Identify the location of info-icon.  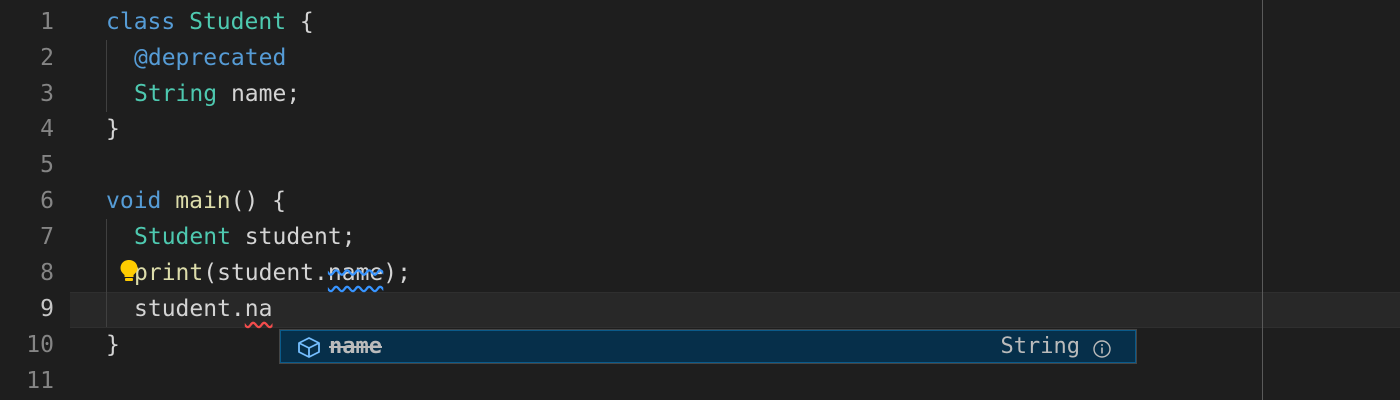
(1102, 348).